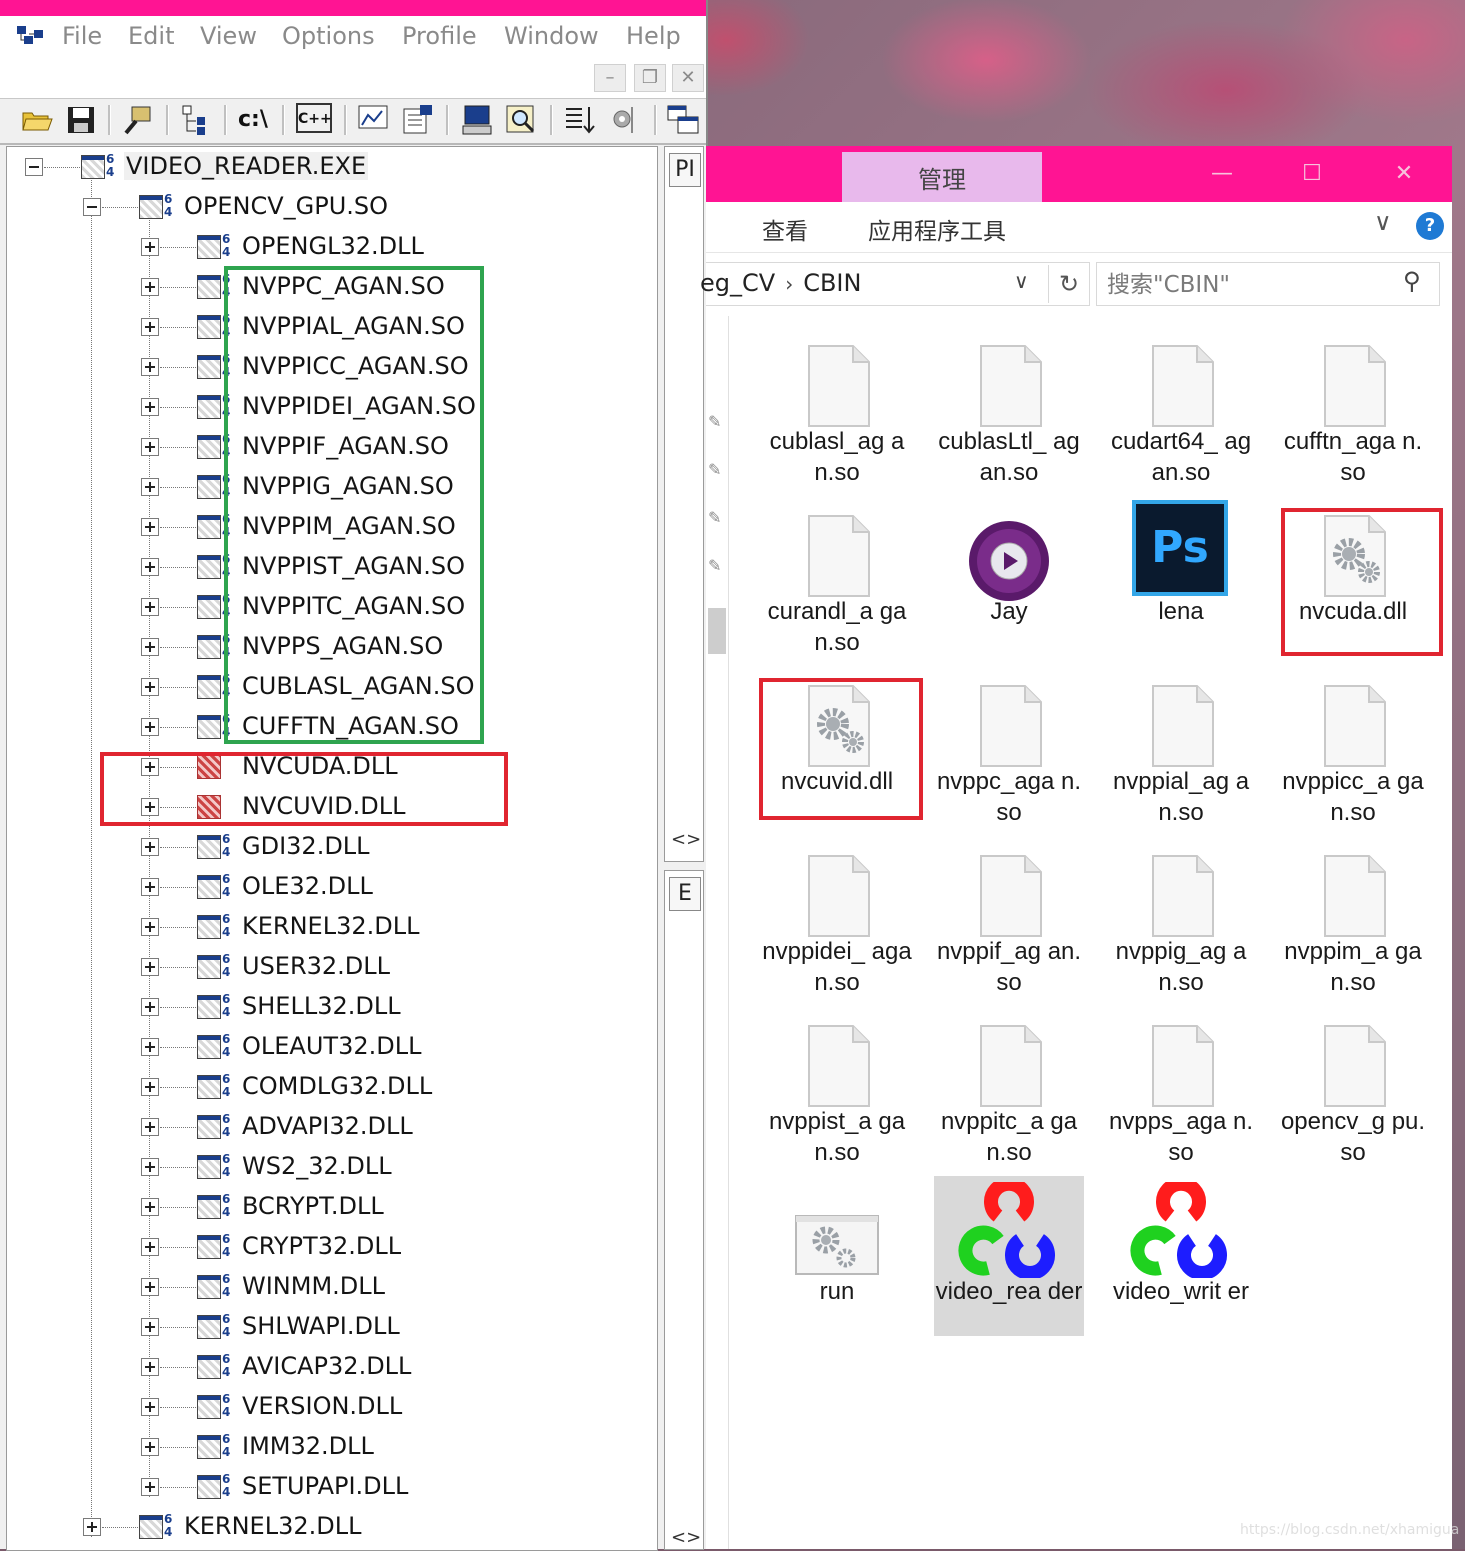 This screenshot has width=1465, height=1551. I want to click on tree-module-label: SHELL32.DLL, so click(321, 1006).